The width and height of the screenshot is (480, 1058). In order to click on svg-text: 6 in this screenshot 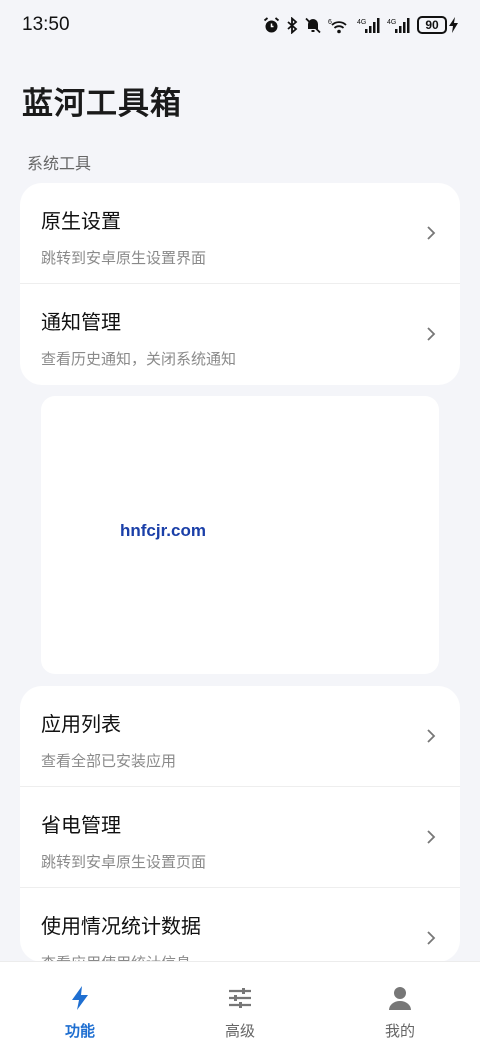, I will do `click(330, 22)`.